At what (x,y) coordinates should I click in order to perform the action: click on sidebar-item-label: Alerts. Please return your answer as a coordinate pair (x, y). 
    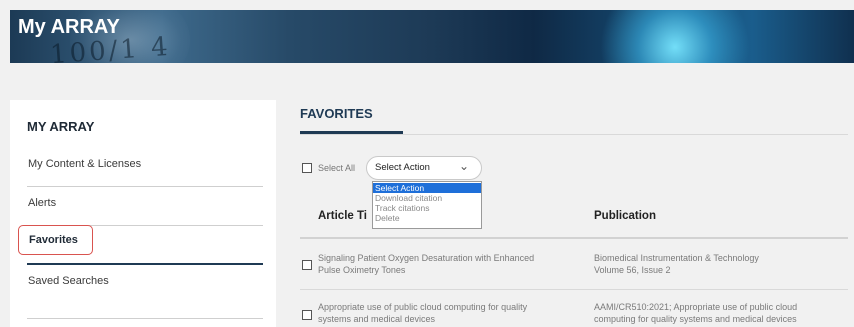
    Looking at the image, I should click on (42, 203).